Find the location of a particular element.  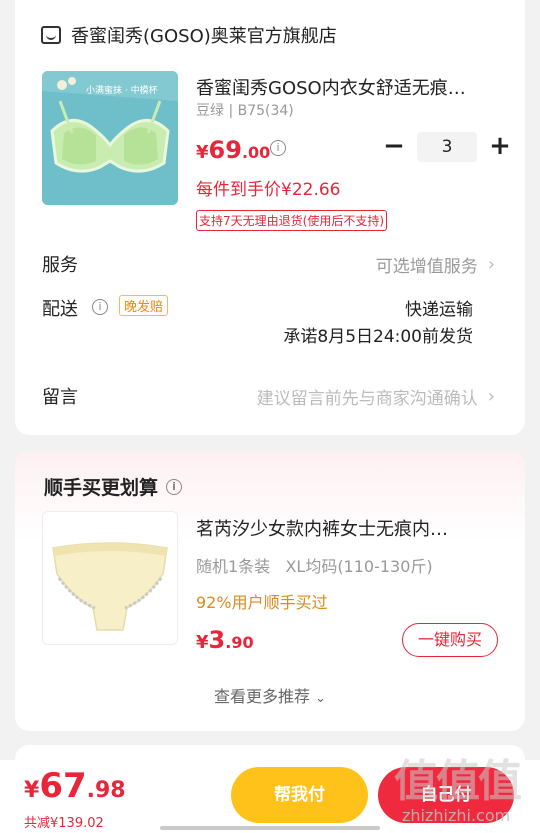

note-label: 留言 is located at coordinates (60, 397).